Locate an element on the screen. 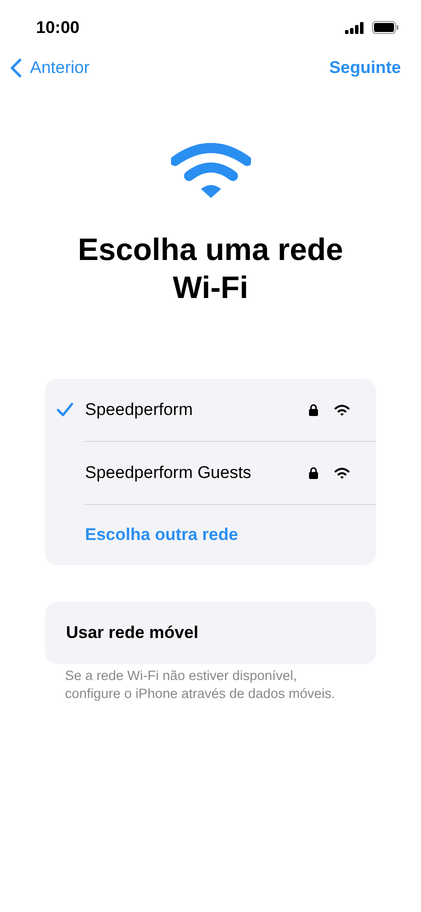  network-name: Speedperform Guests is located at coordinates (168, 473).